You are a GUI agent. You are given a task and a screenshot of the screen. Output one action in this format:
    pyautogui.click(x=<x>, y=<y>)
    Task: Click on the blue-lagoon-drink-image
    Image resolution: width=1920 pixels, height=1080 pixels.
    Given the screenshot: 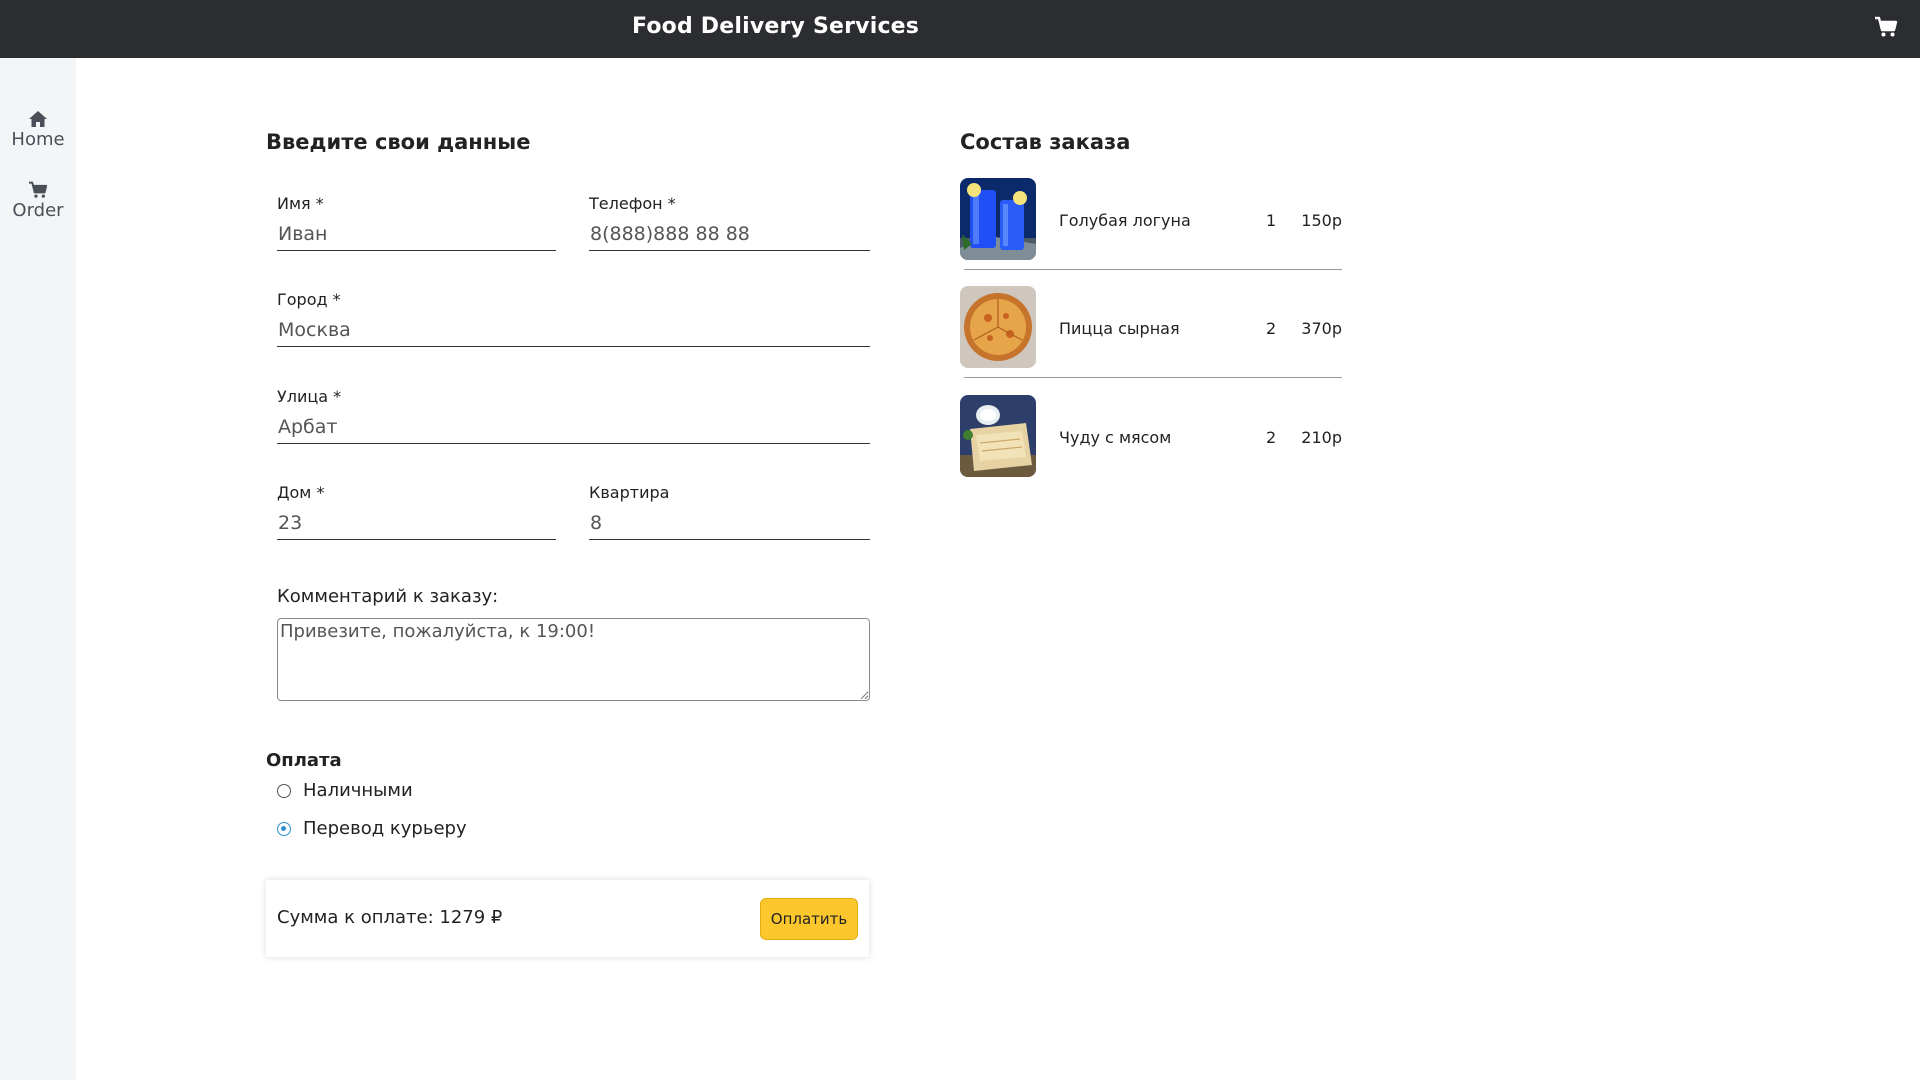 What is the action you would take?
    pyautogui.click(x=998, y=219)
    